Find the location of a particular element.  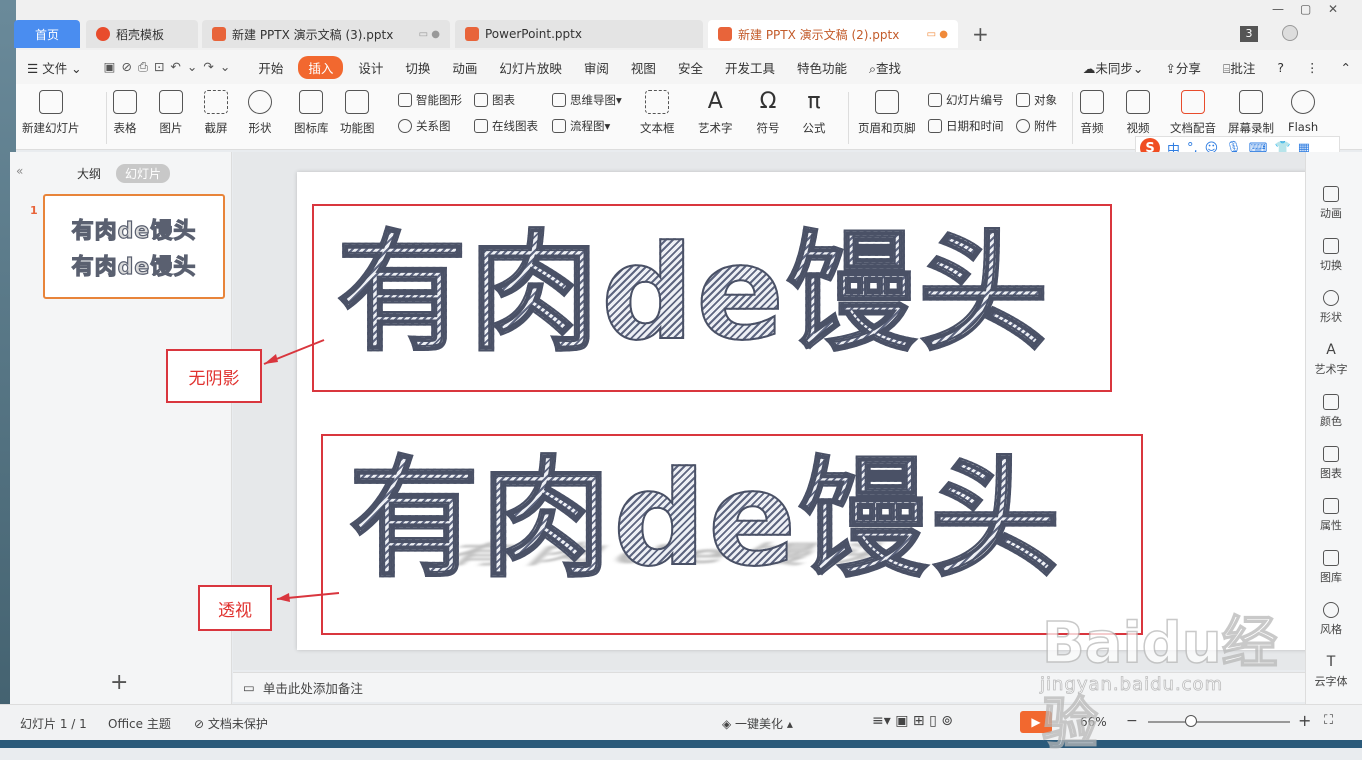

slide-number-button: 幻灯片编号 is located at coordinates (966, 100).